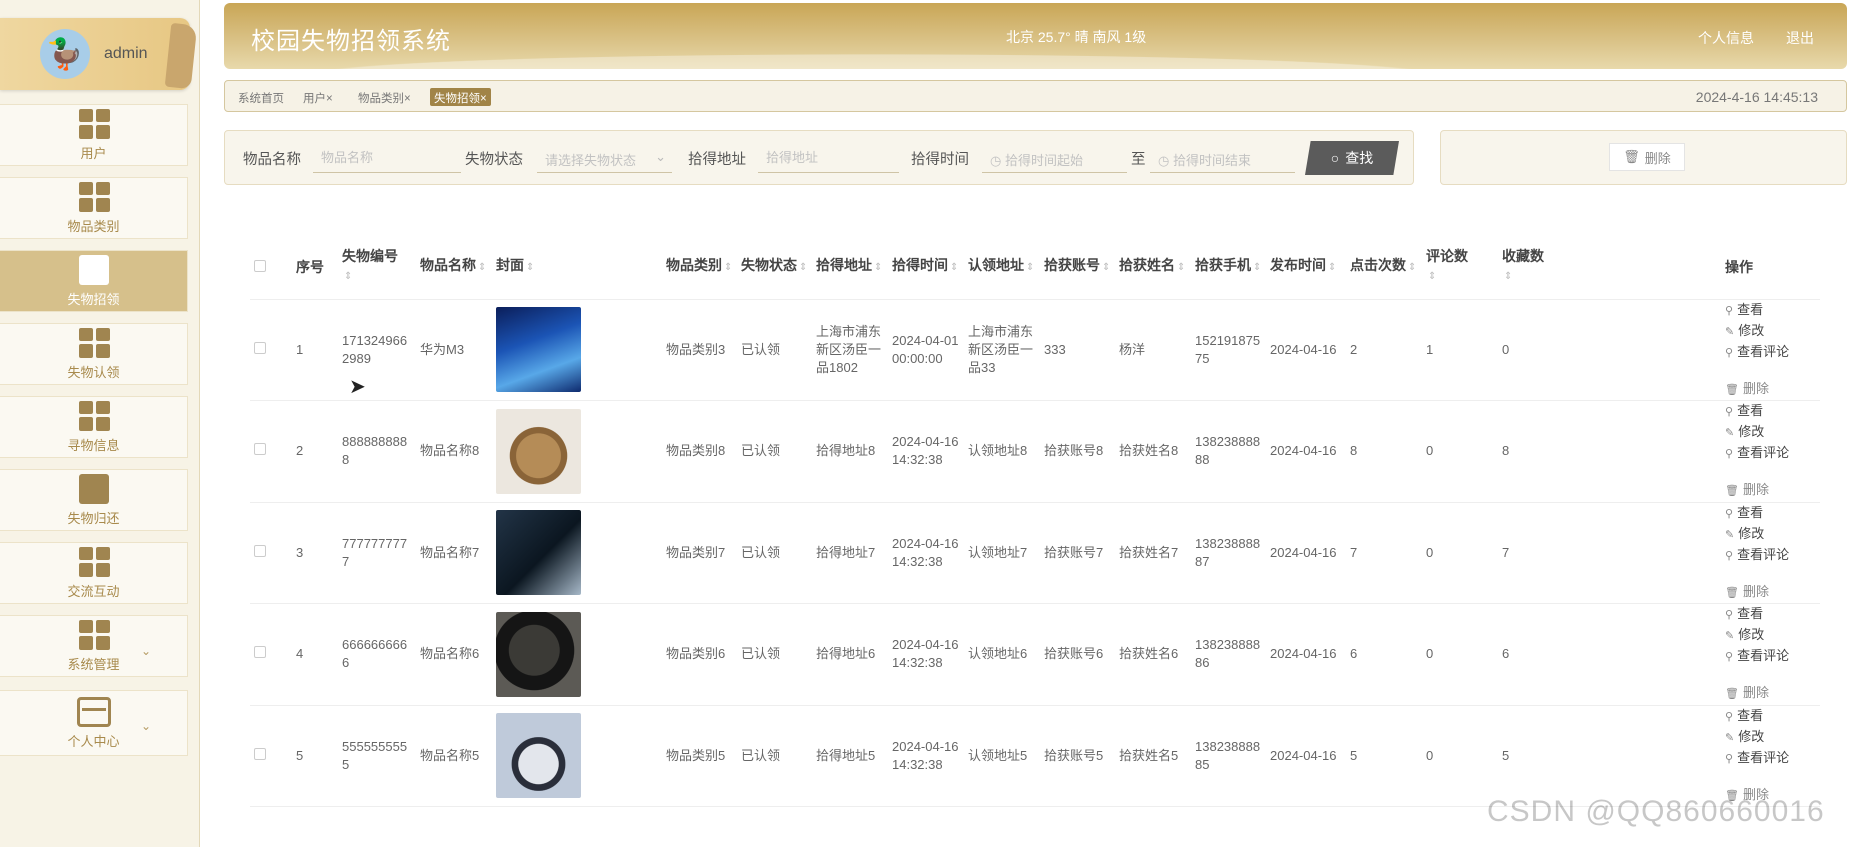 The width and height of the screenshot is (1869, 847). What do you see at coordinates (699, 267) in the screenshot?
I see `column-header: 物品类别 ⇕` at bounding box center [699, 267].